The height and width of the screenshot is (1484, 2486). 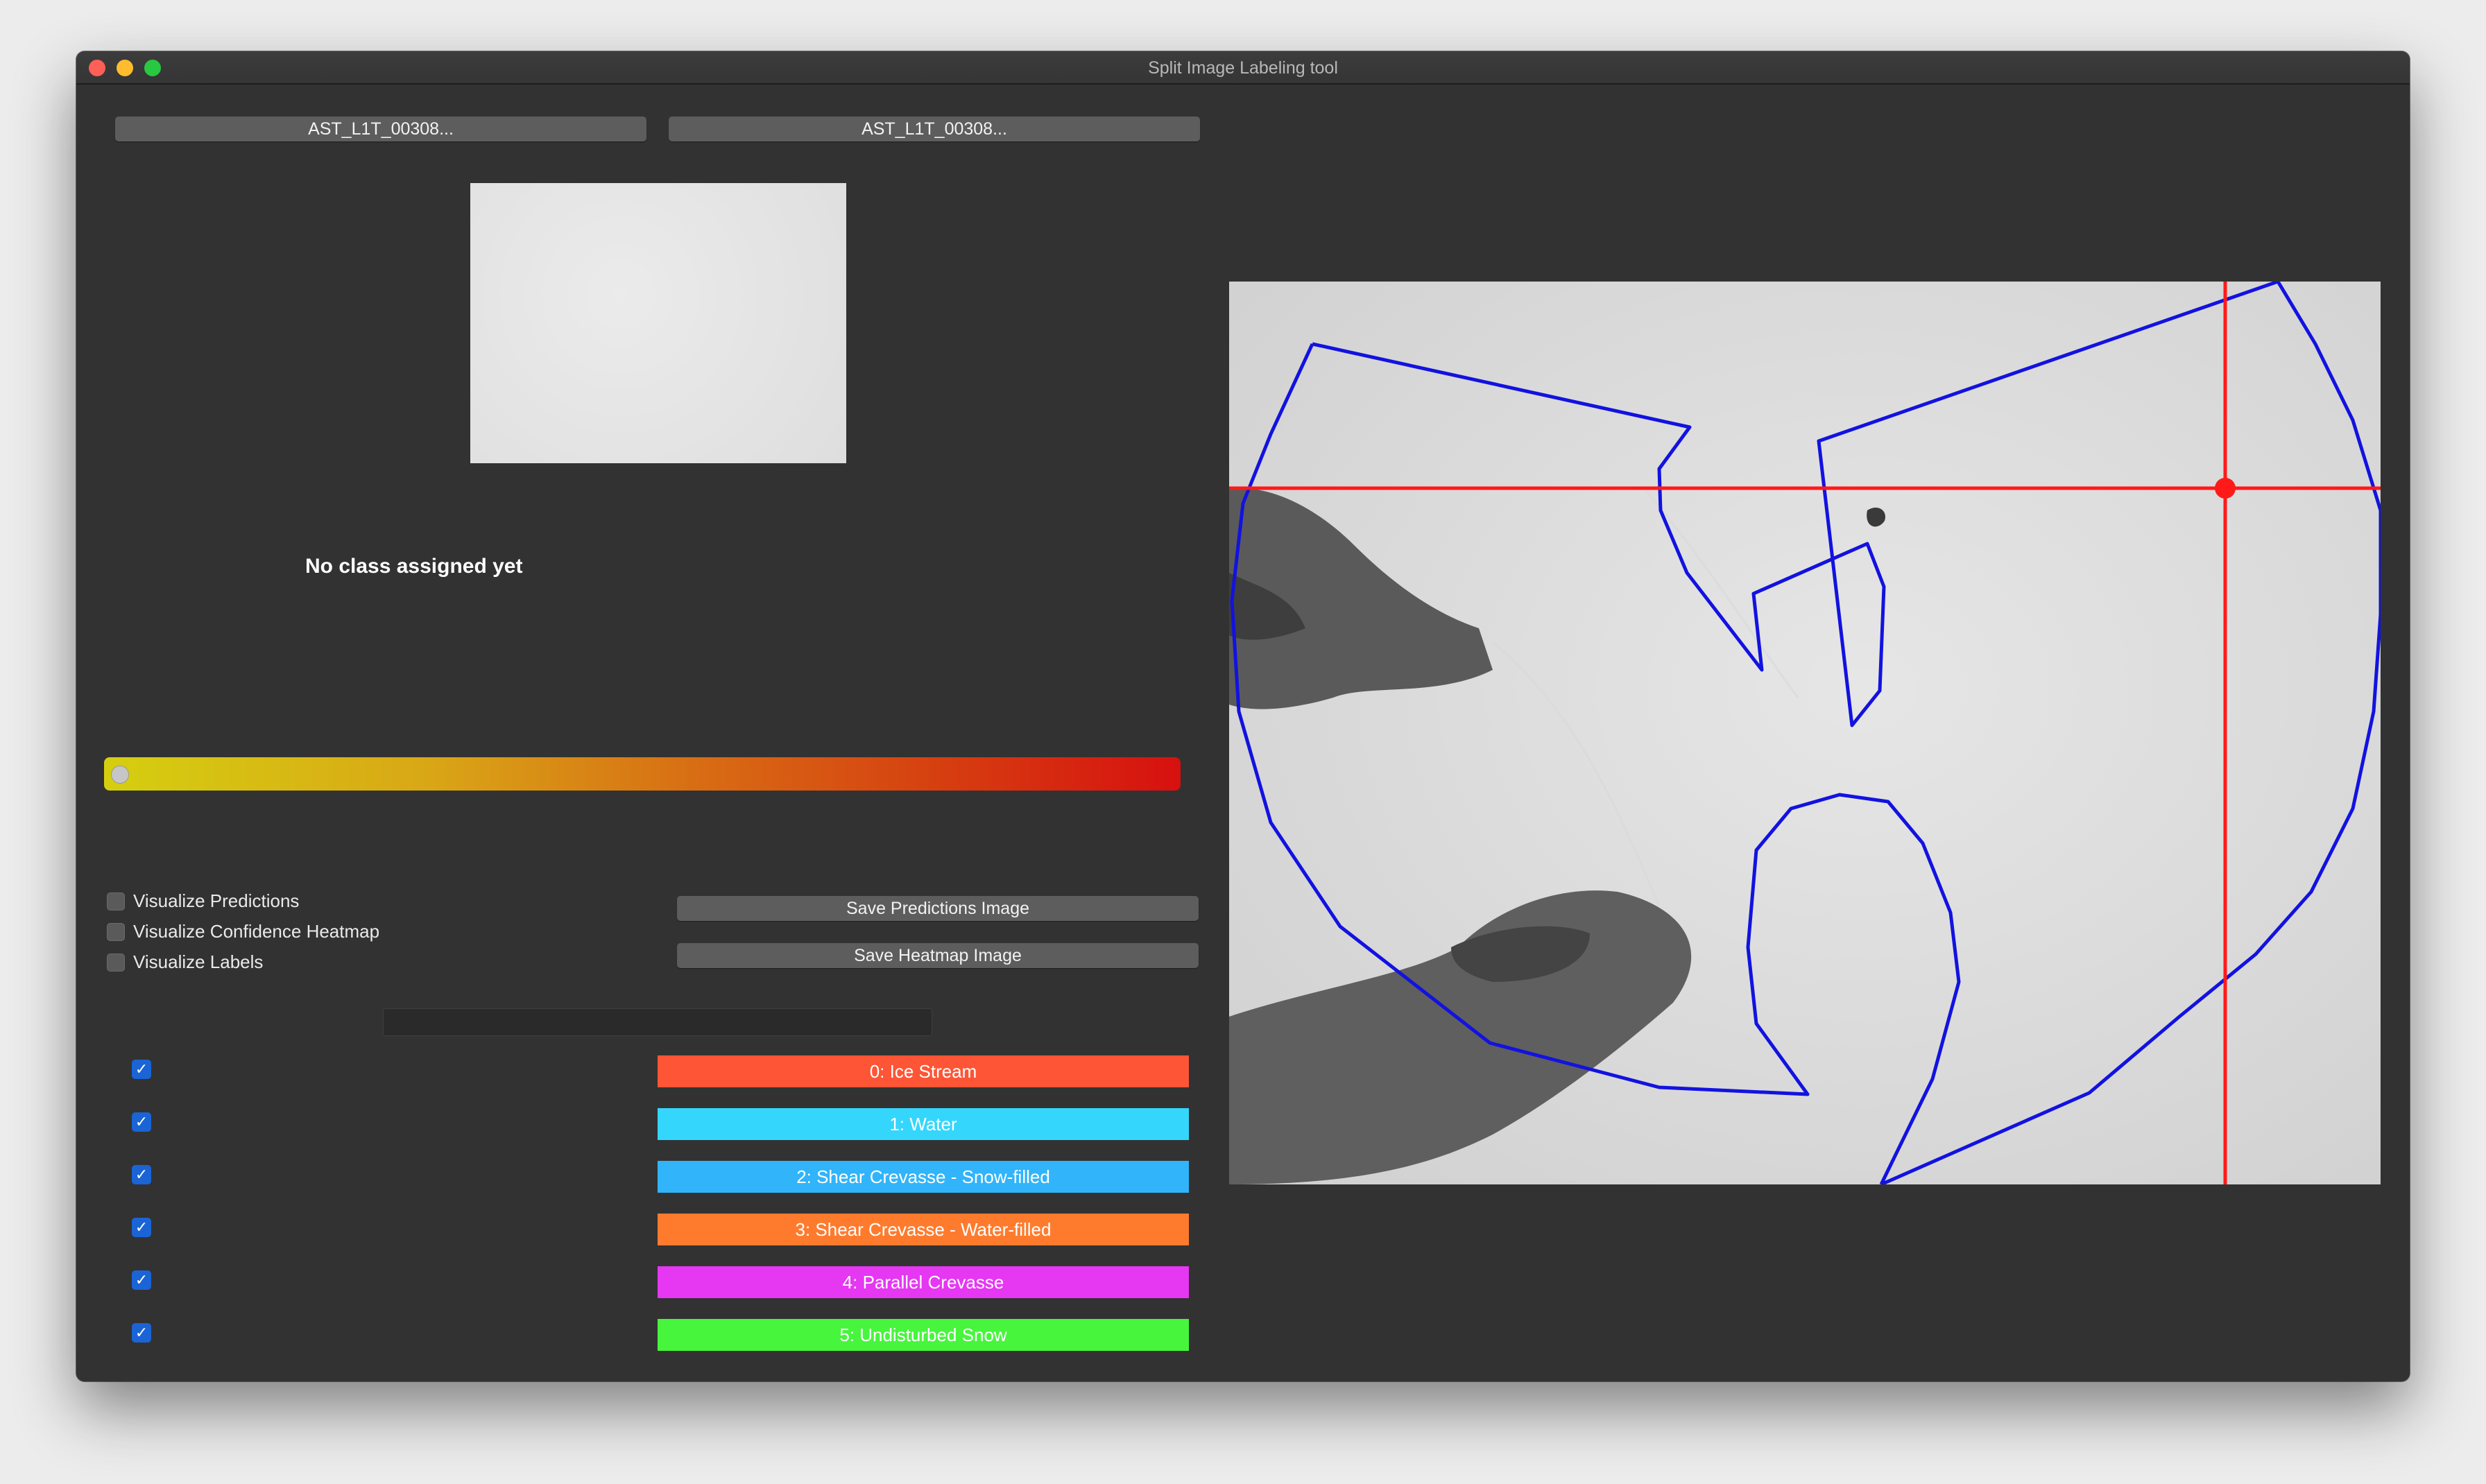 I want to click on visualize-labels-label: Visualize Labels, so click(x=199, y=961).